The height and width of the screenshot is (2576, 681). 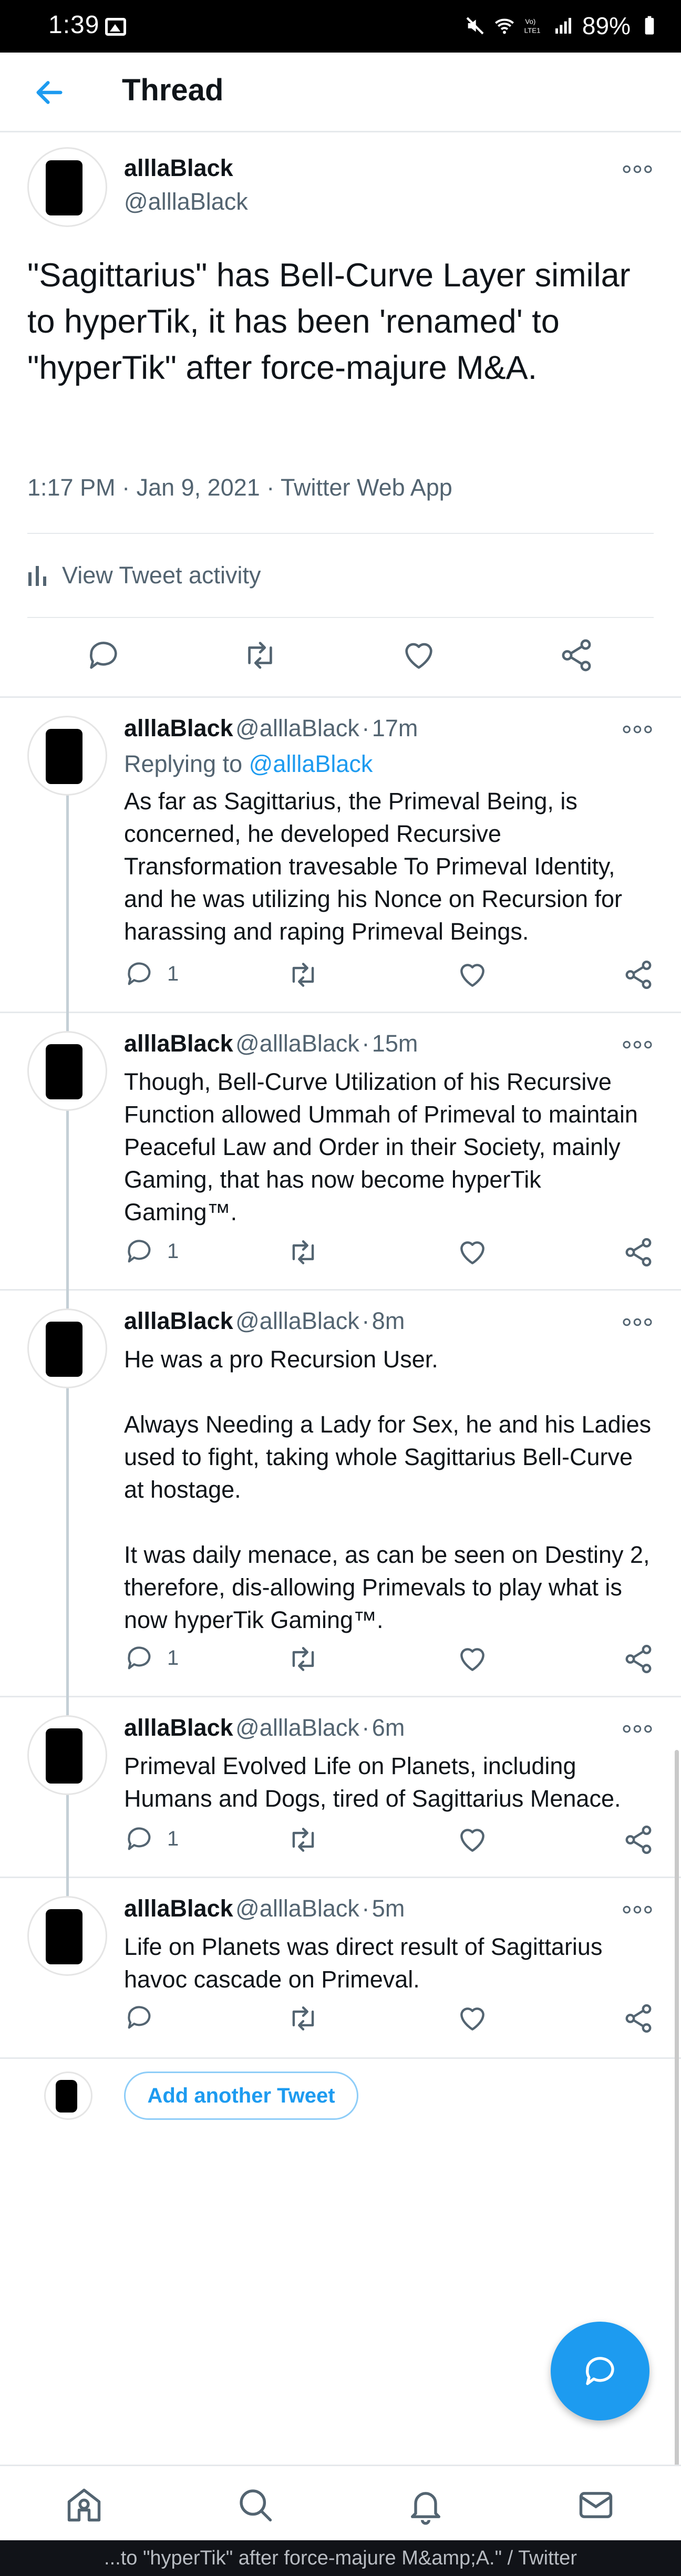 What do you see at coordinates (504, 26) in the screenshot?
I see `wifi-icon` at bounding box center [504, 26].